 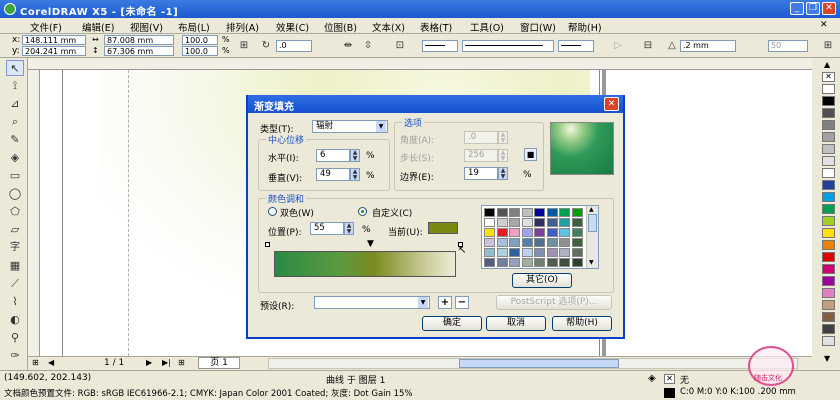 What do you see at coordinates (54, 51) in the screenshot?
I see `y-position-field: 204.241 mm` at bounding box center [54, 51].